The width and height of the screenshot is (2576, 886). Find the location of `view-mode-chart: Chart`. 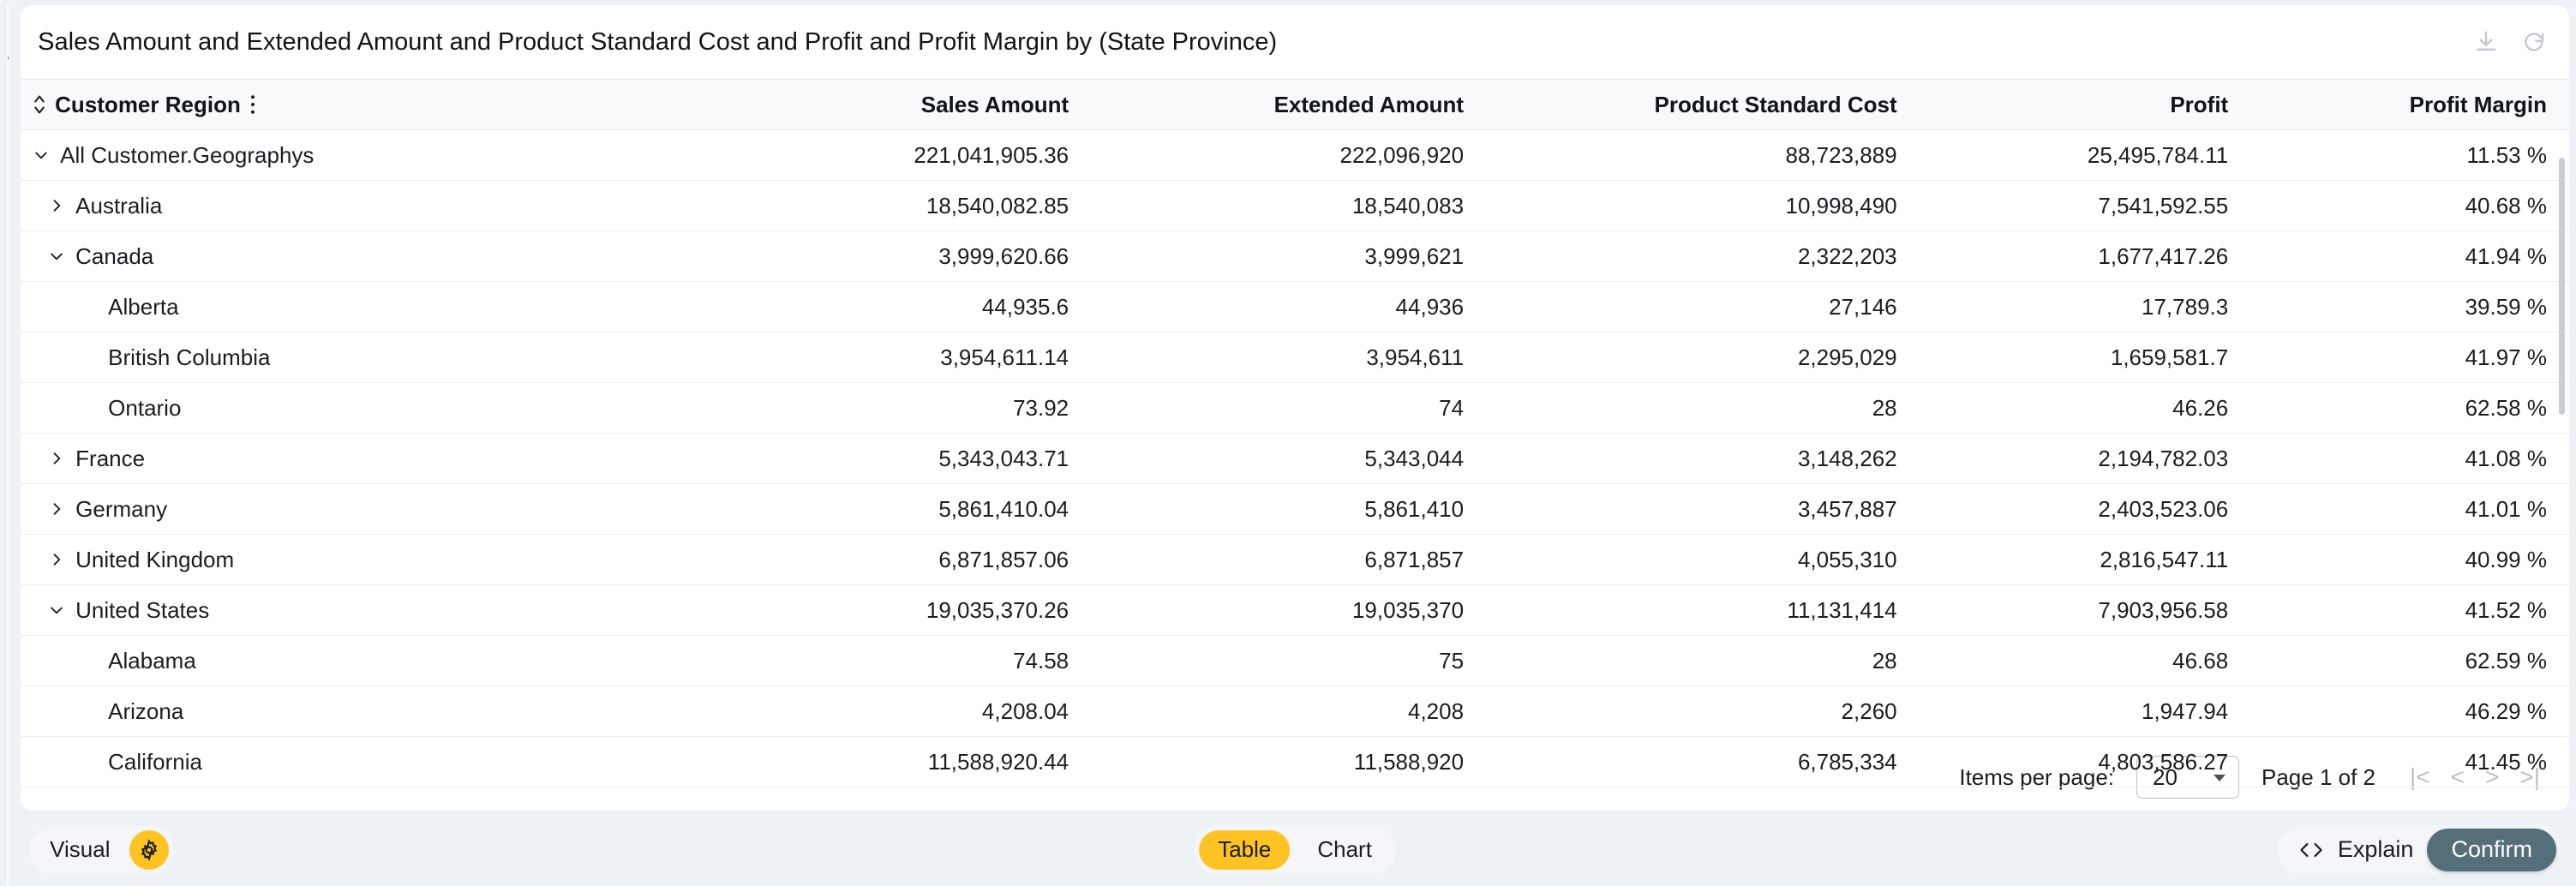

view-mode-chart: Chart is located at coordinates (1344, 850).